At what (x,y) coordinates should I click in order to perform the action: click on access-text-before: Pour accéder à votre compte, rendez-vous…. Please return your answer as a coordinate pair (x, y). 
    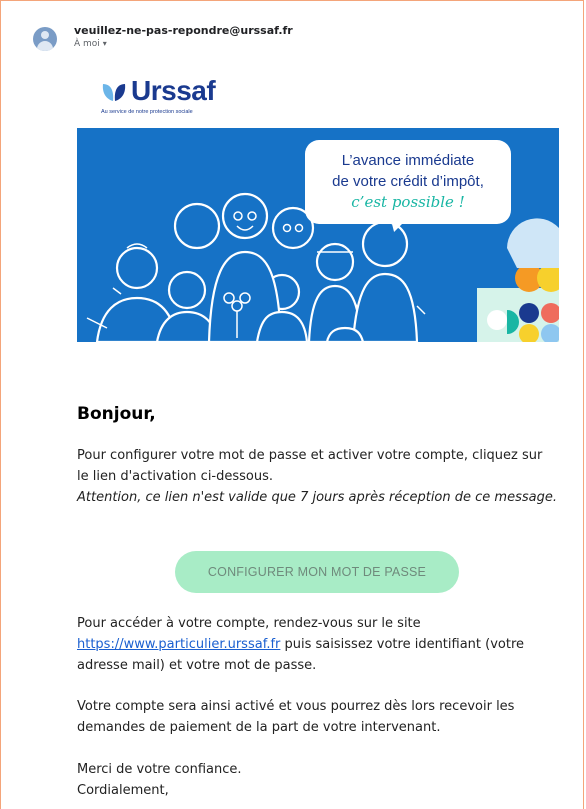
    Looking at the image, I should click on (249, 623).